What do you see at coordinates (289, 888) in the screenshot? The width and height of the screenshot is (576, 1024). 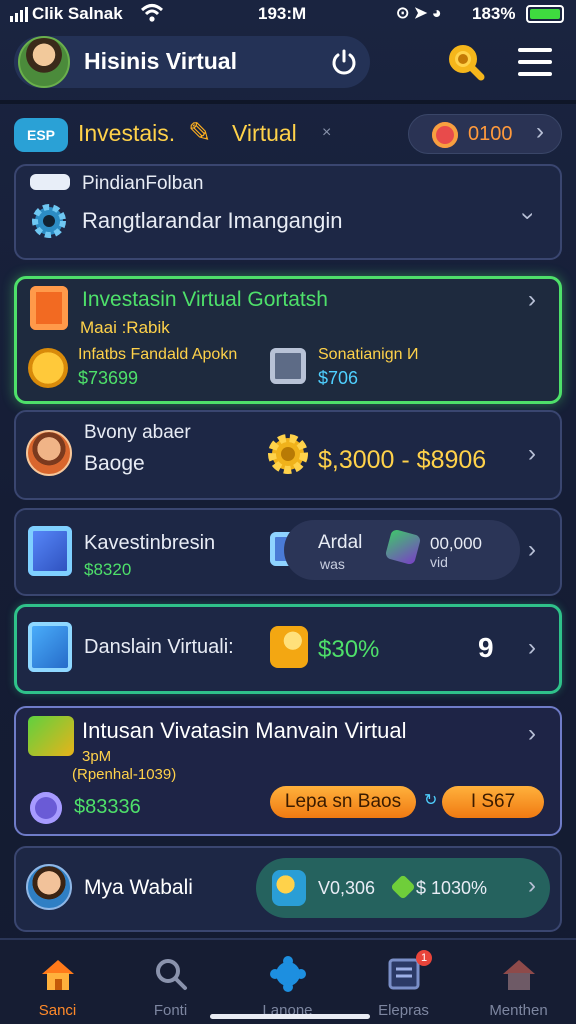 I see `money-bag-icon` at bounding box center [289, 888].